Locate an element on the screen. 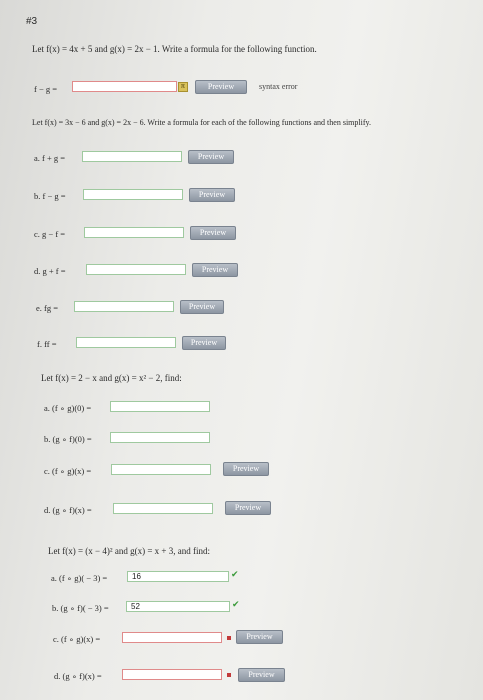  part2-preview-button-b: Preview is located at coordinates (212, 195).